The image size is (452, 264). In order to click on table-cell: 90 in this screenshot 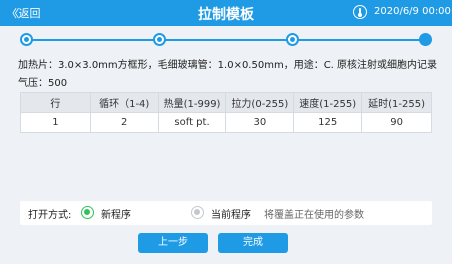, I will do `click(396, 122)`.